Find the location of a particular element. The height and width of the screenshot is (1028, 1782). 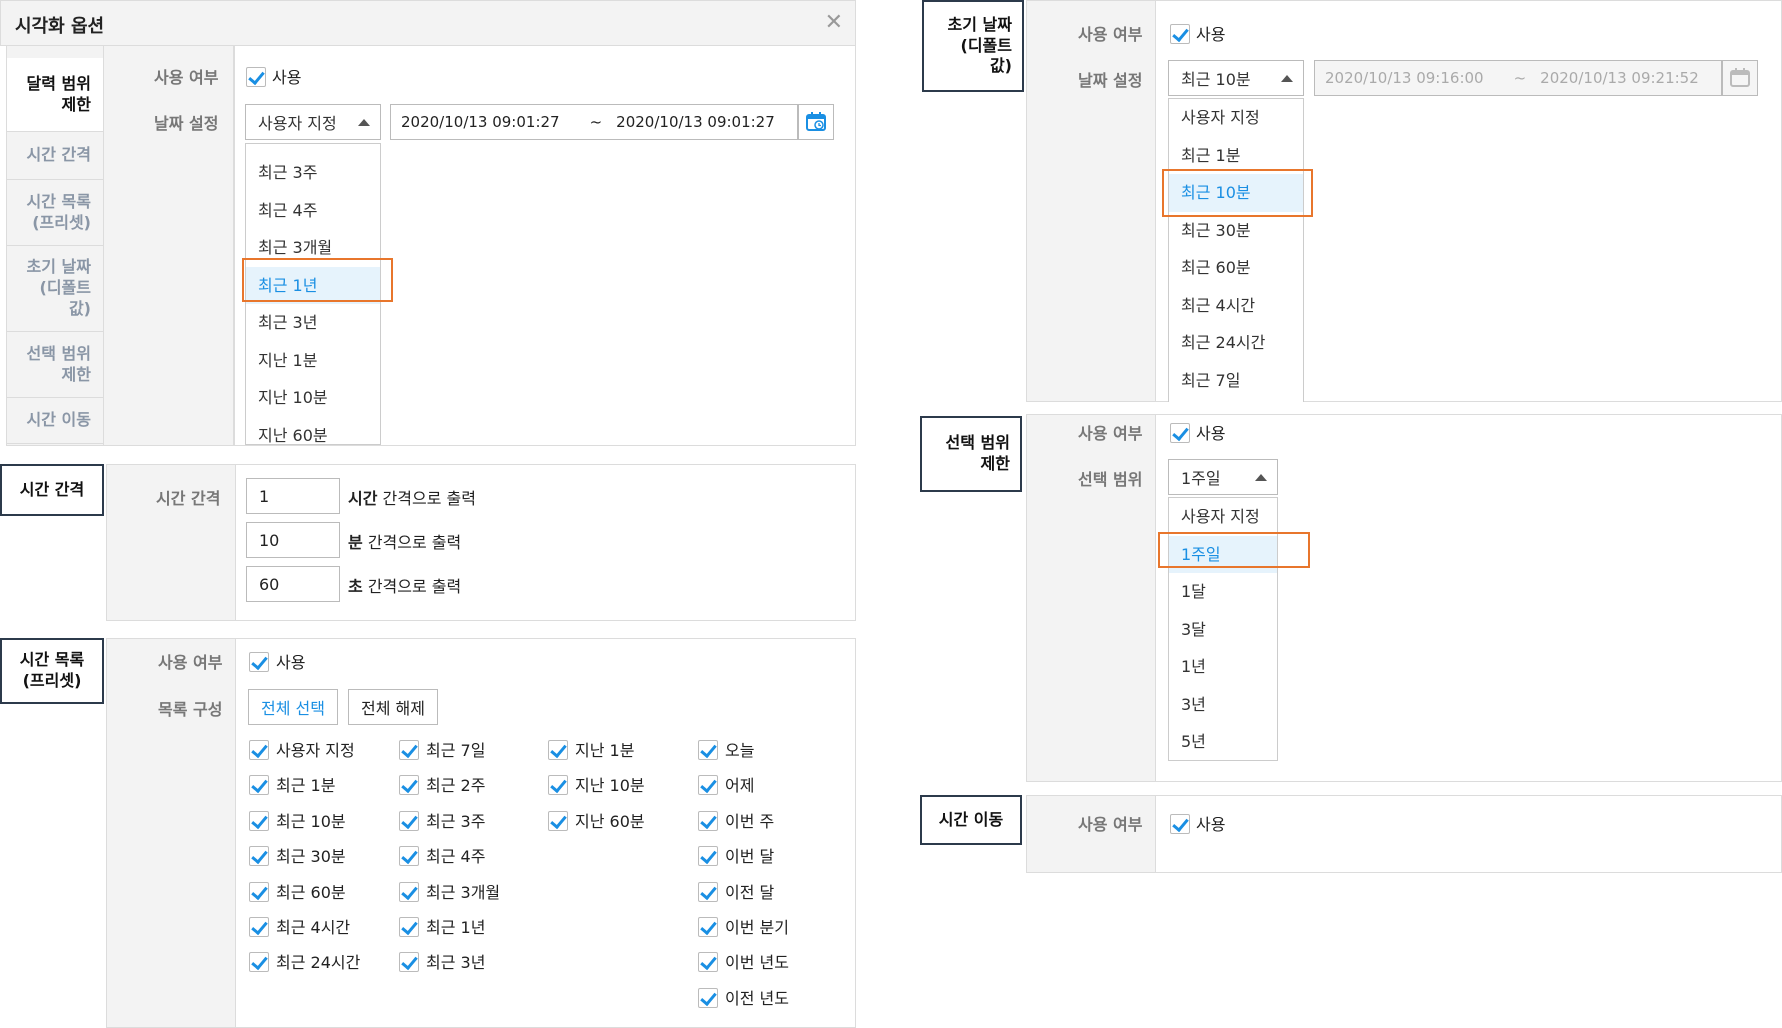

tab-label: 선택 범위 제한 is located at coordinates (977, 453).